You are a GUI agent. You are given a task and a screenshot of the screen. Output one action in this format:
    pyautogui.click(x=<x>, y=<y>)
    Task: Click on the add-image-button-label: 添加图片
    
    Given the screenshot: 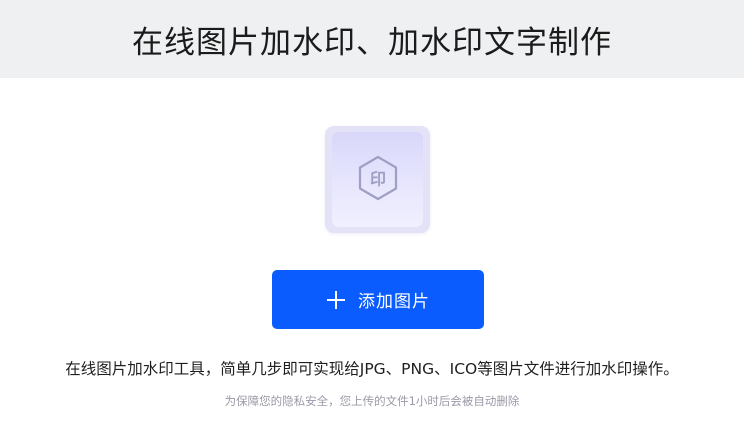 What is the action you would take?
    pyautogui.click(x=394, y=301)
    